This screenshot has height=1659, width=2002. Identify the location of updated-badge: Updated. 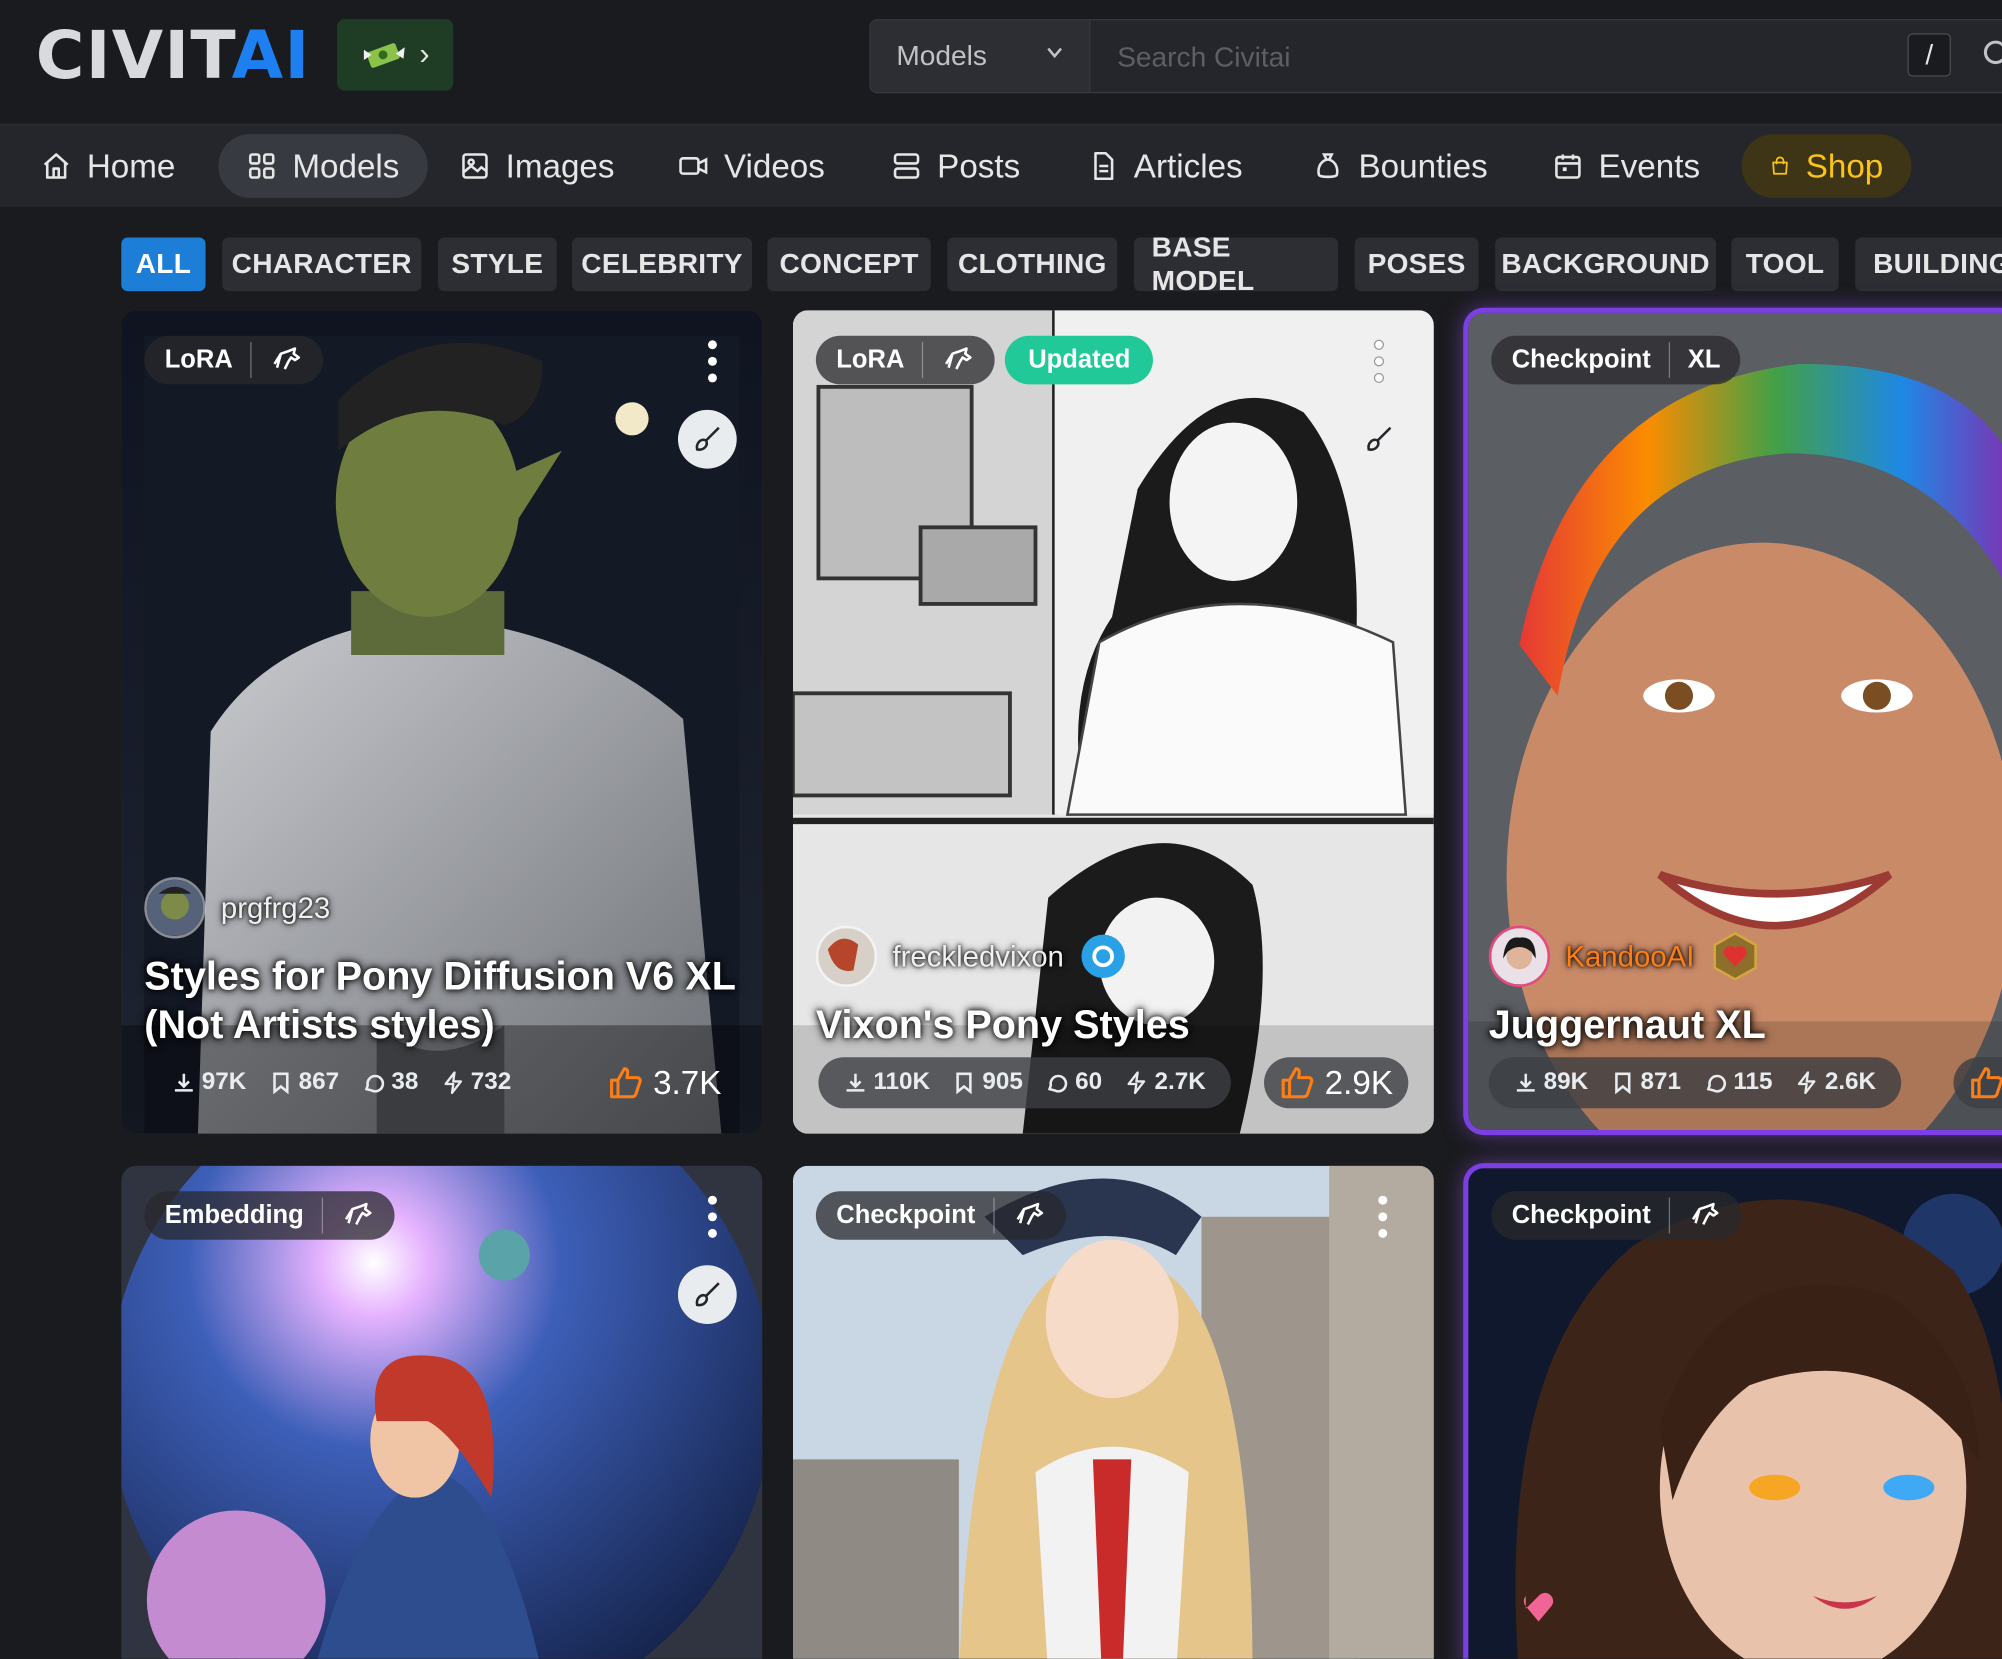
(1079, 360).